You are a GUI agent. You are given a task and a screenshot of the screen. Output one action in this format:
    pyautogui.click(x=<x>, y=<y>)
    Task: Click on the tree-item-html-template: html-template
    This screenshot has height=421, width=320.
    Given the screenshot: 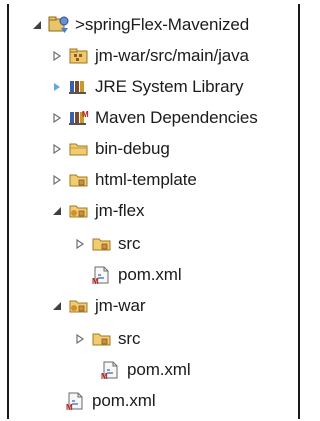 What is the action you would take?
    pyautogui.click(x=124, y=180)
    